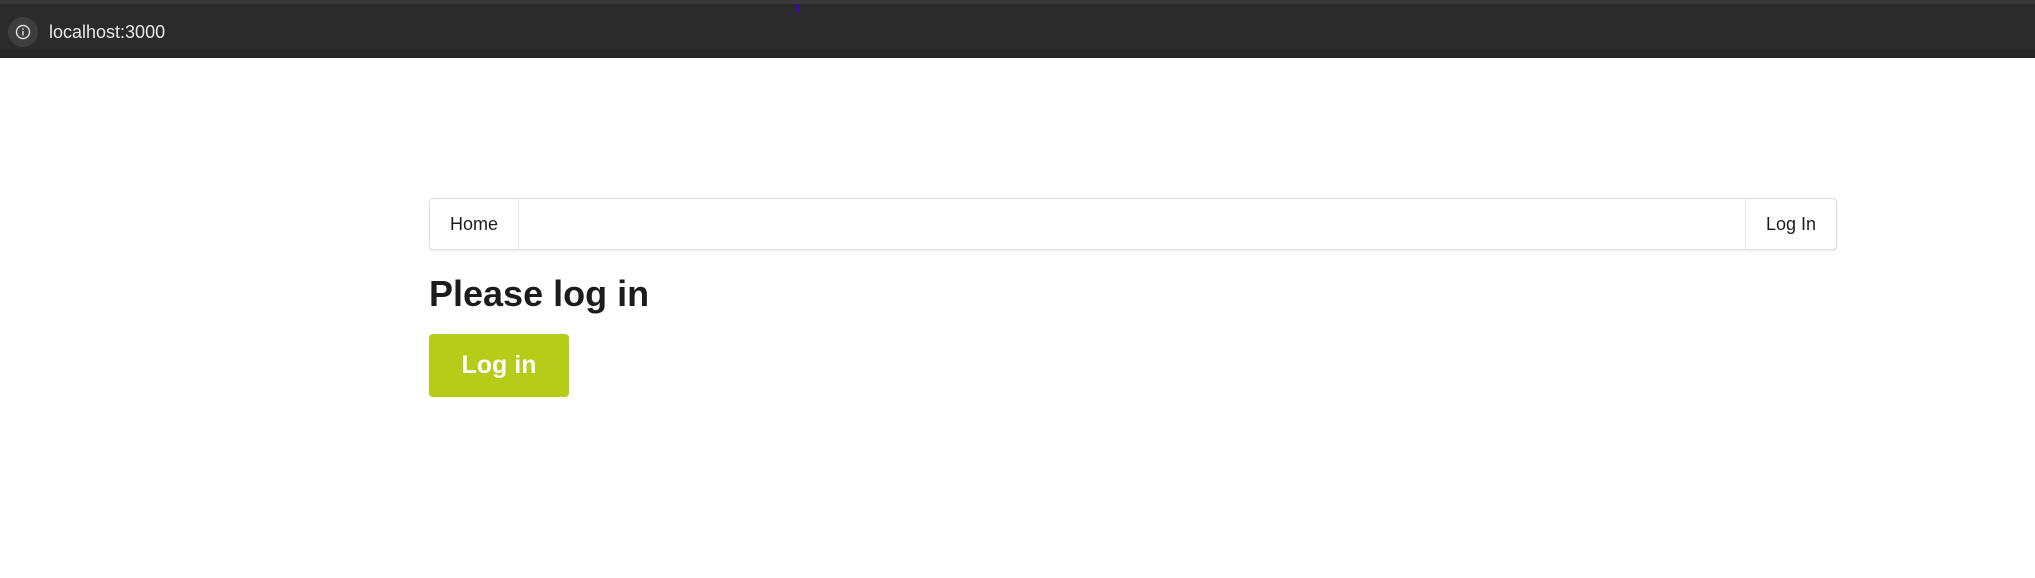  I want to click on info-icon, so click(23, 32).